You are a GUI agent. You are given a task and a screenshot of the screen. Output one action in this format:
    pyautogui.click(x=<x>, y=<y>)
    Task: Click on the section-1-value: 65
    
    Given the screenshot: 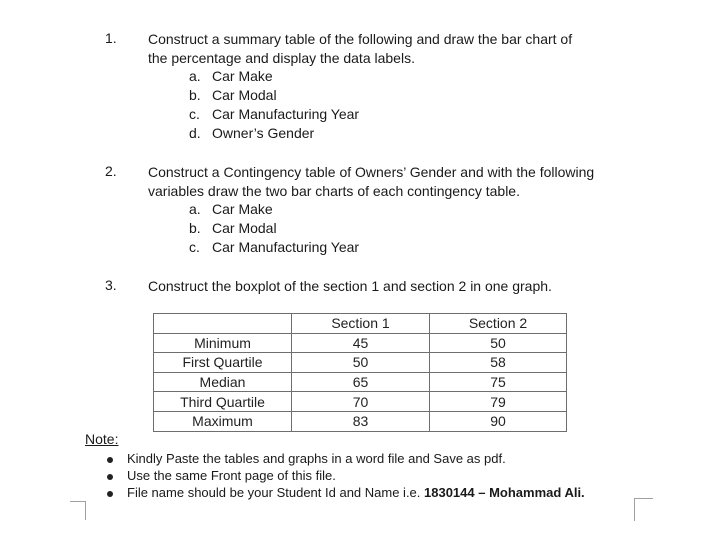 What is the action you would take?
    pyautogui.click(x=360, y=382)
    